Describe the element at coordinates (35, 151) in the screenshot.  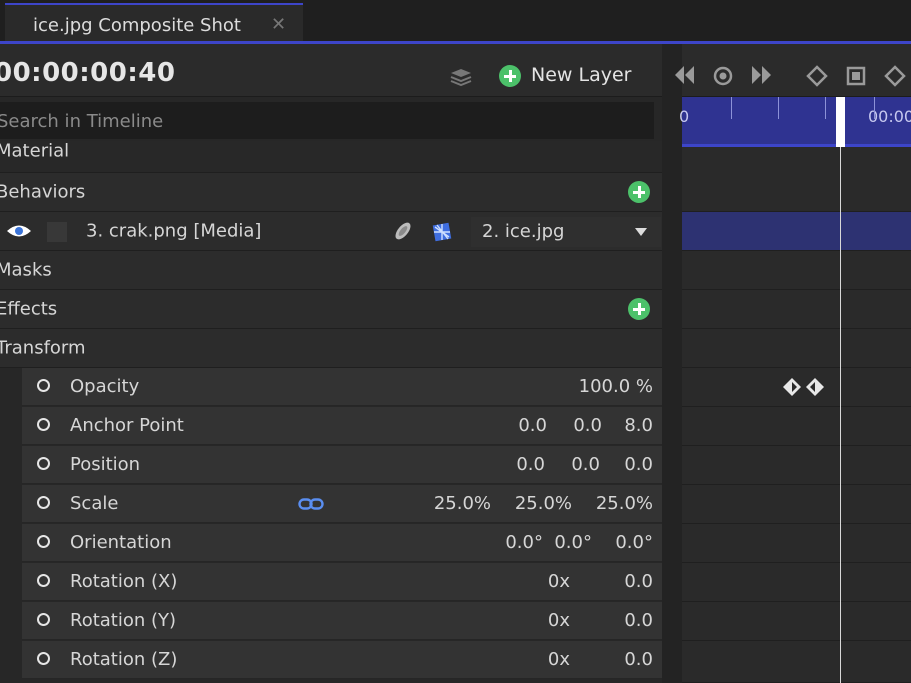
I see `section-label: Material` at that location.